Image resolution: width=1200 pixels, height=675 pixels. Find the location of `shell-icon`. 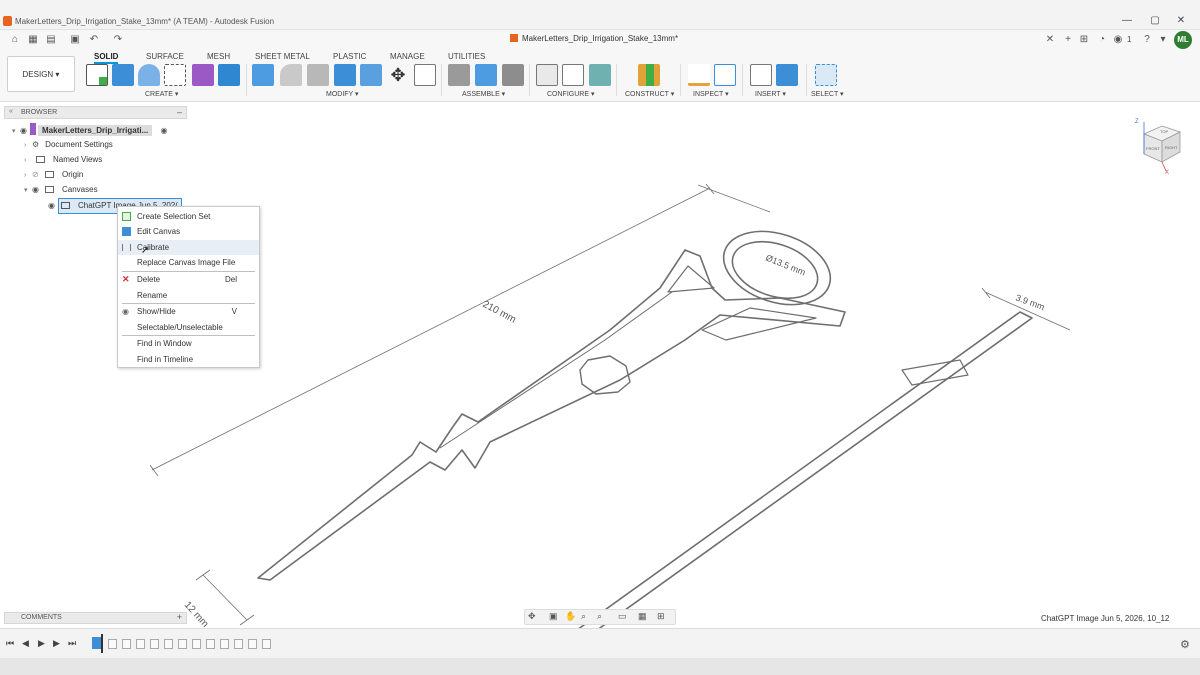

shell-icon is located at coordinates (345, 75).